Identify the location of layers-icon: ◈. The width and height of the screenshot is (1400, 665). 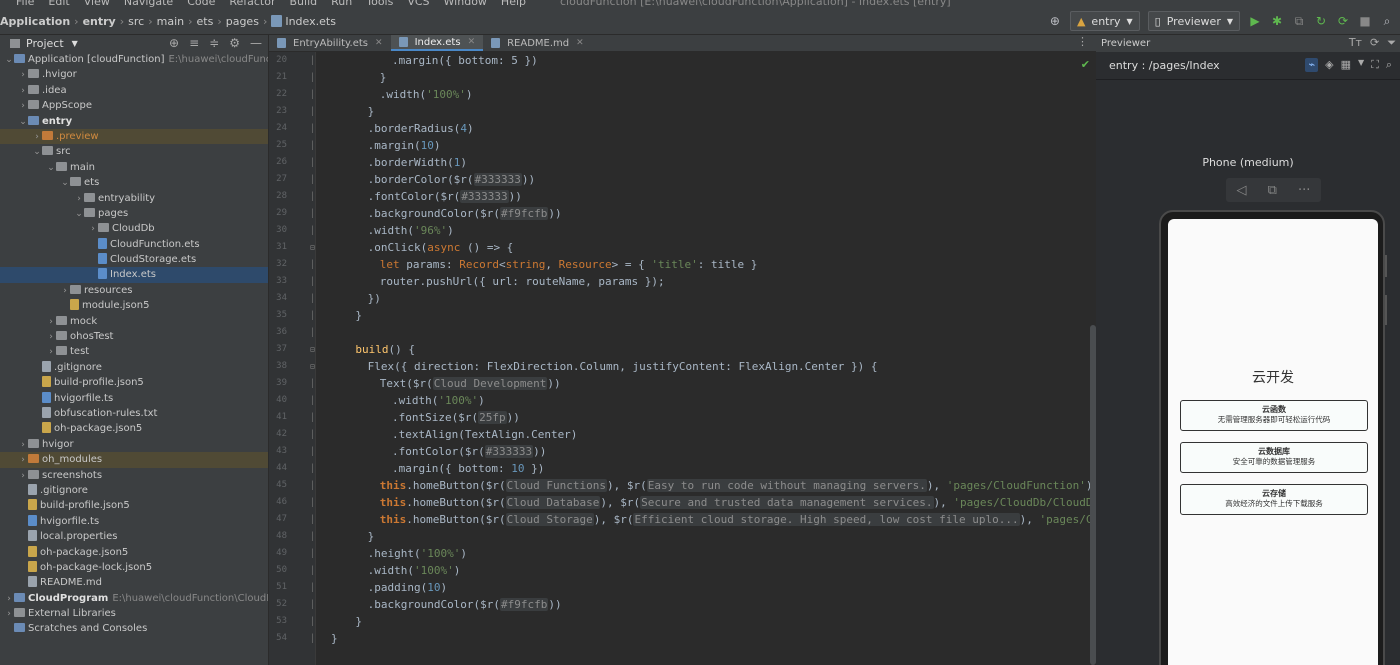
(1329, 65).